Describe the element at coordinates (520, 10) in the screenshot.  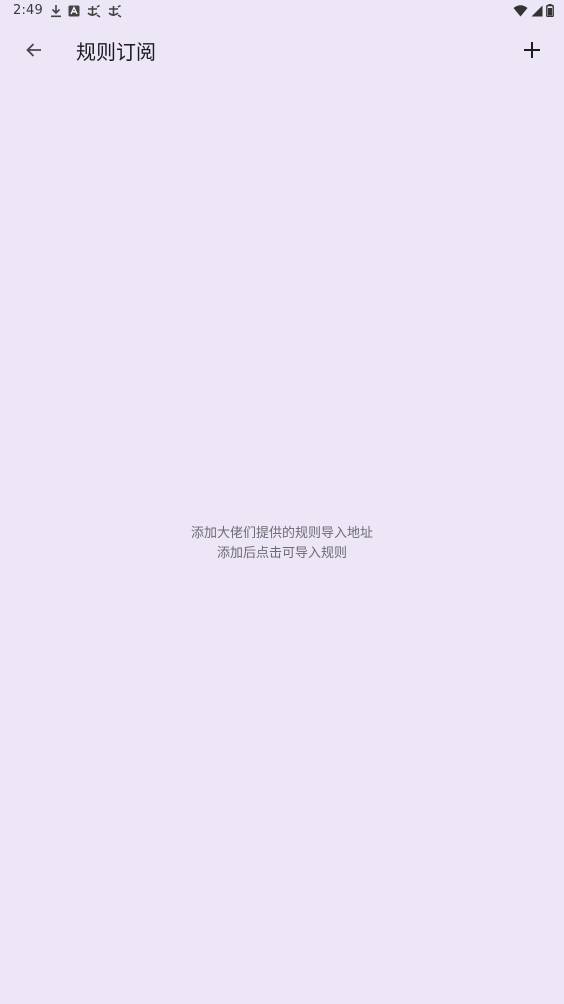
I see `wifi-icon` at that location.